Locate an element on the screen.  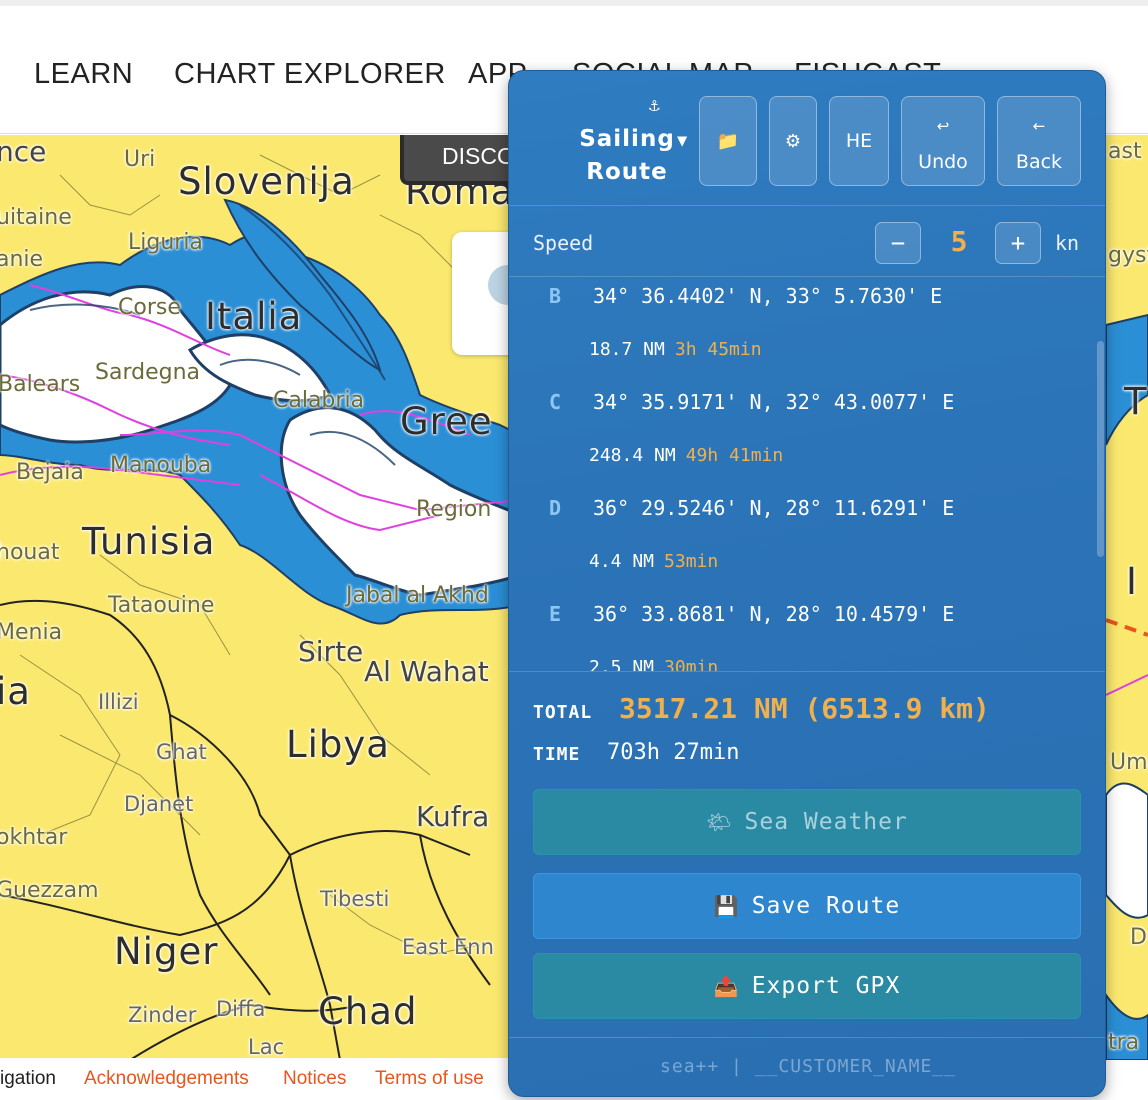
map-label: ia is located at coordinates (15, 691).